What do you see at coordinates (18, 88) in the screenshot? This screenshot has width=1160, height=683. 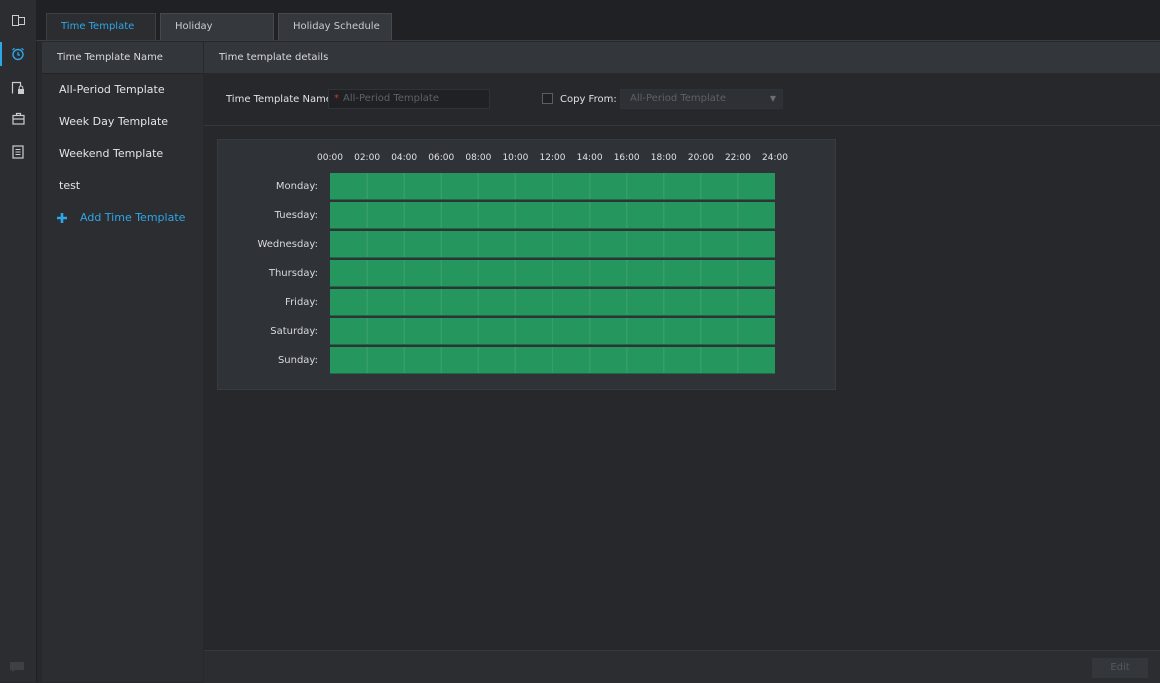 I see `device-lock-icon` at bounding box center [18, 88].